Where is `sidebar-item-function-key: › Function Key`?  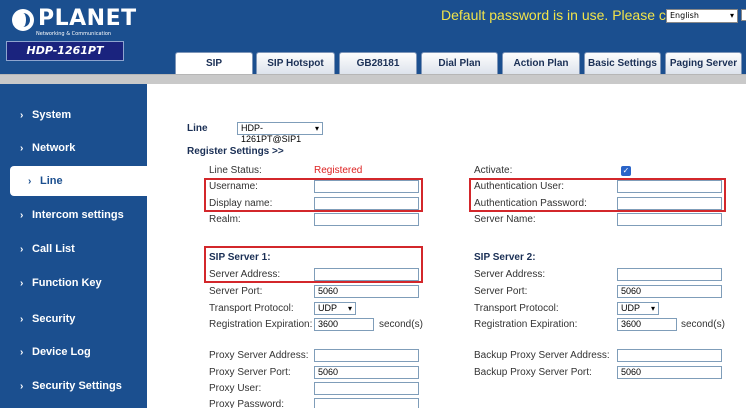 sidebar-item-function-key: › Function Key is located at coordinates (73, 283).